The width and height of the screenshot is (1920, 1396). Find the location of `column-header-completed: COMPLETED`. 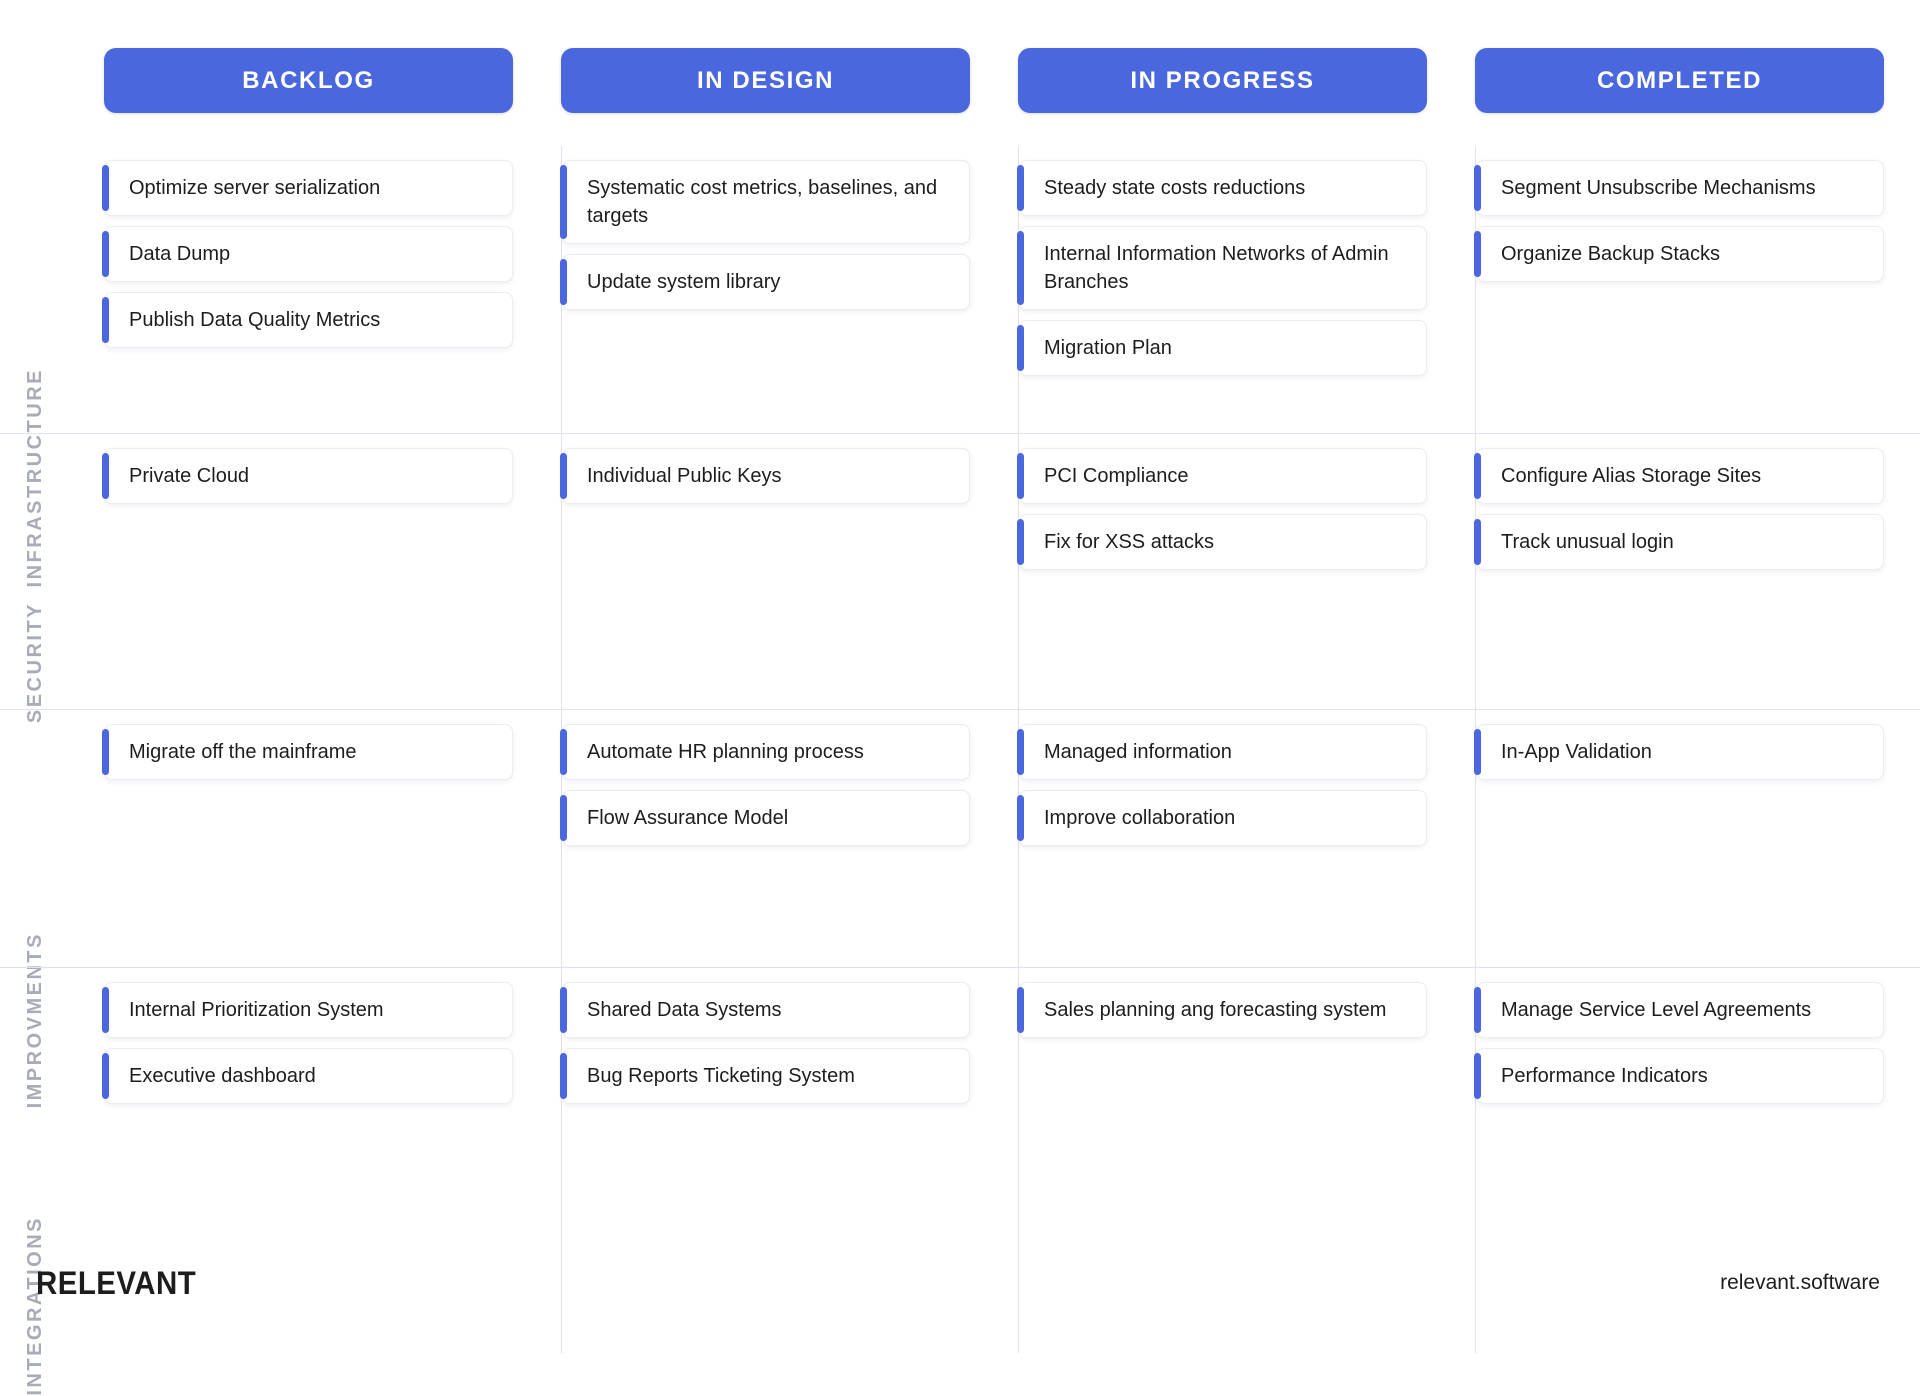

column-header-completed: COMPLETED is located at coordinates (1679, 80).